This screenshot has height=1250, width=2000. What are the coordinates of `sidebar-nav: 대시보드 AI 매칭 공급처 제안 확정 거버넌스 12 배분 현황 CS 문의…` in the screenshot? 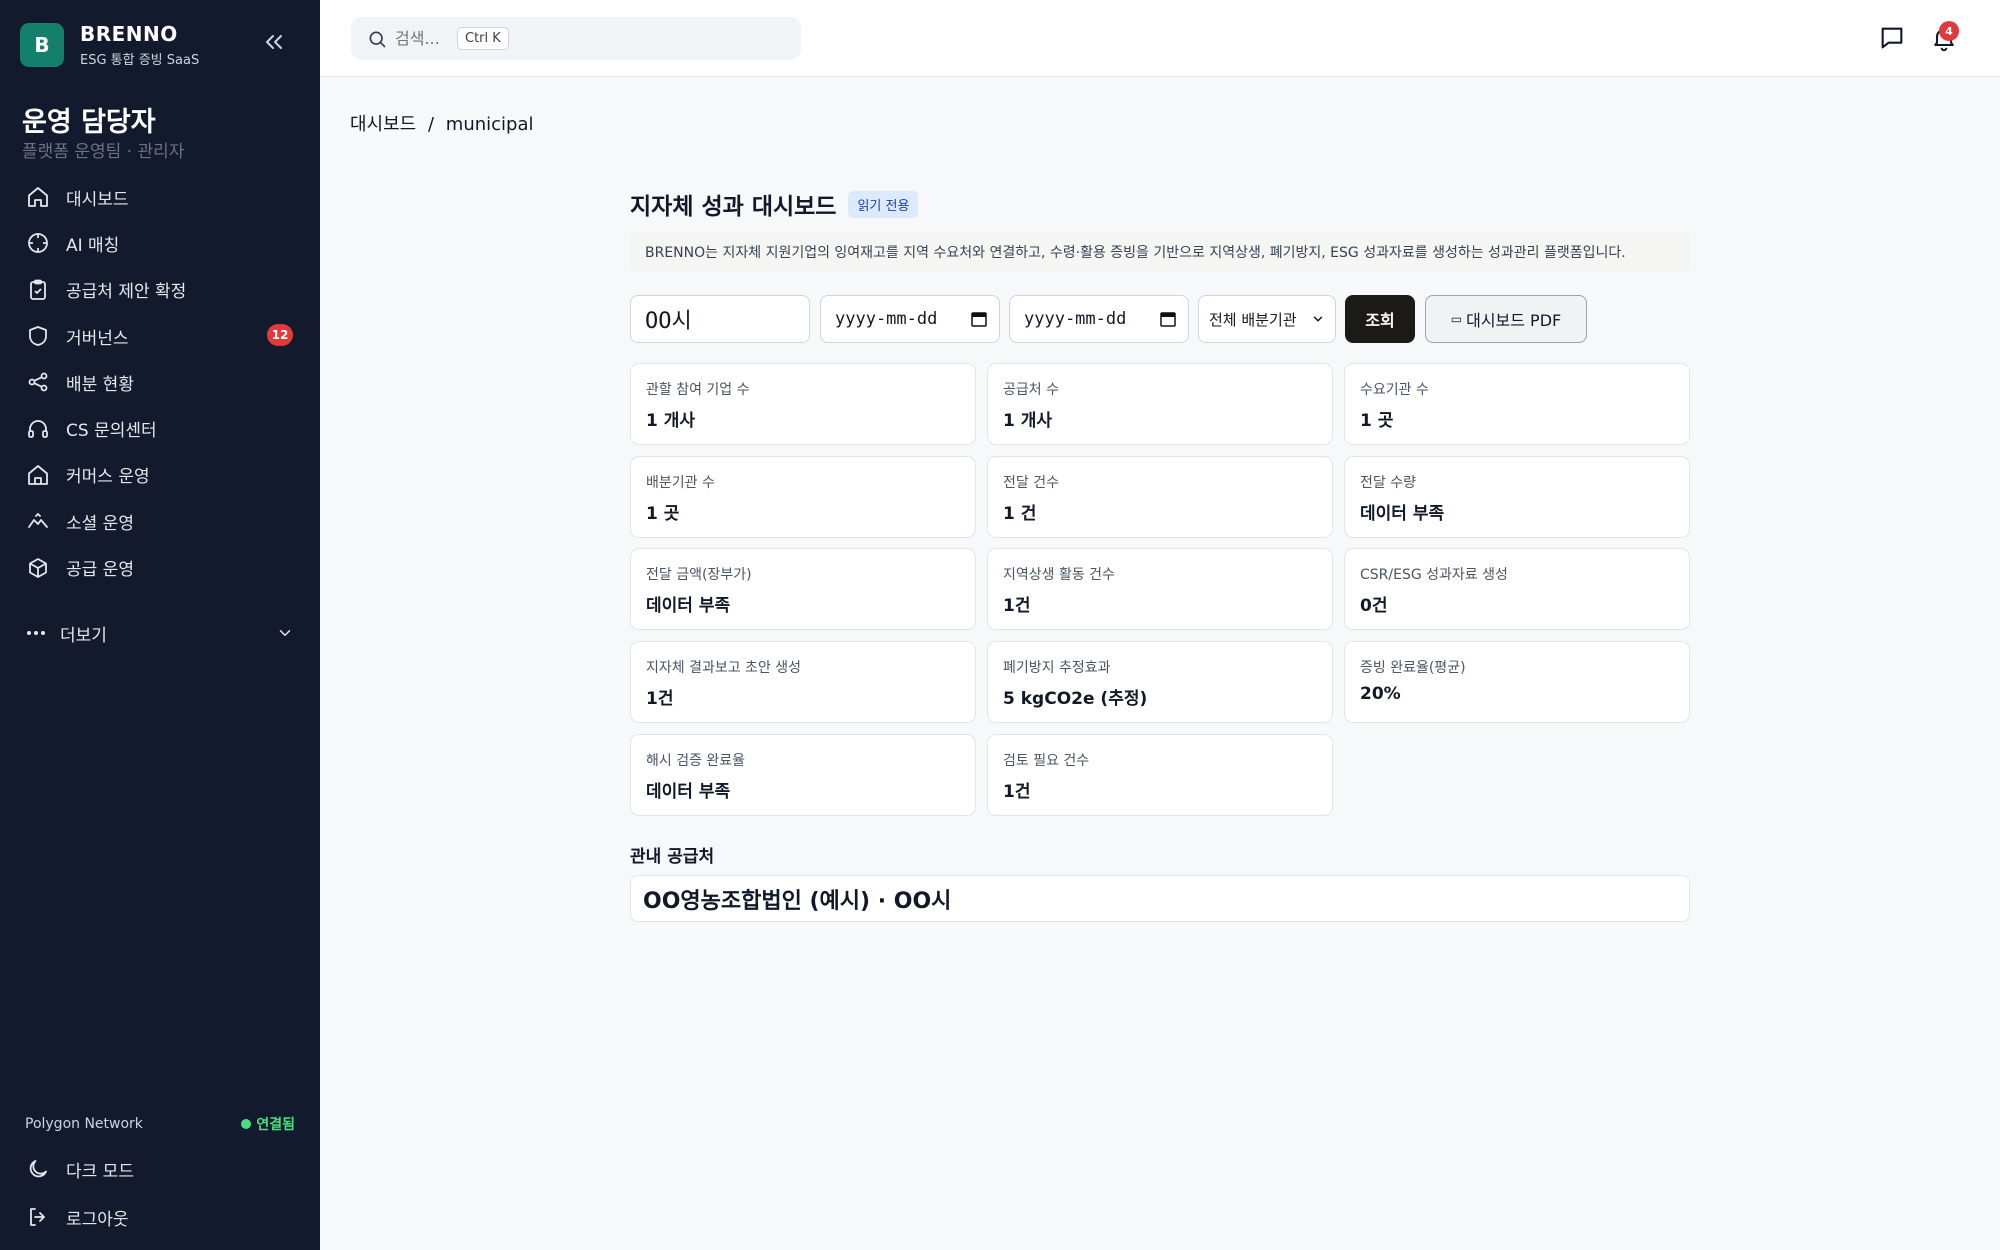 It's located at (160, 382).